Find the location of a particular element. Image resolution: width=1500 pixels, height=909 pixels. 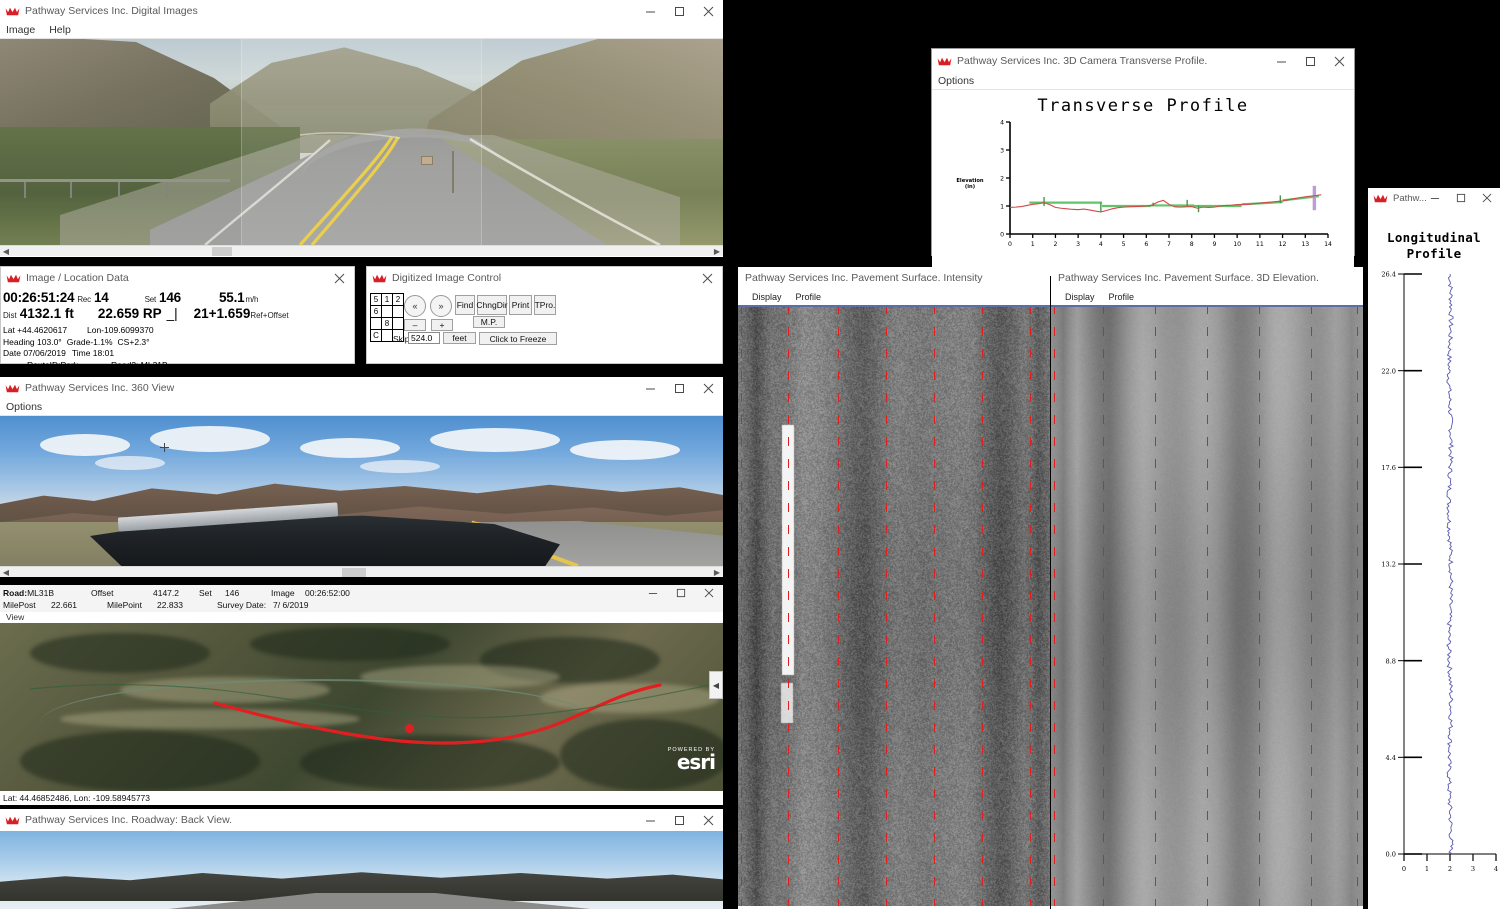

heading-grade-row: Heading 103.0° Grade-1.1% CS+2.3° is located at coordinates (178, 343).